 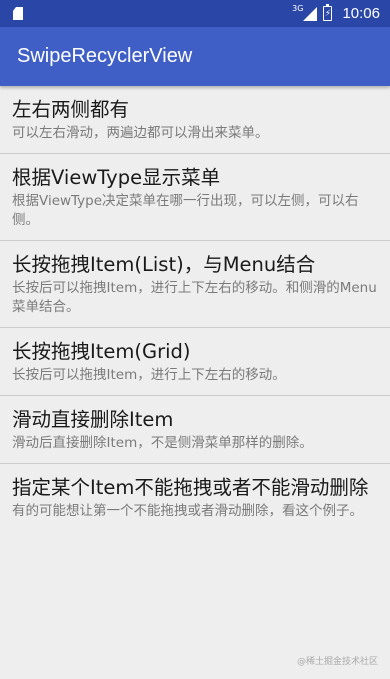 What do you see at coordinates (195, 13) in the screenshot?
I see `status-bar: 3G ⚡ 10:06` at bounding box center [195, 13].